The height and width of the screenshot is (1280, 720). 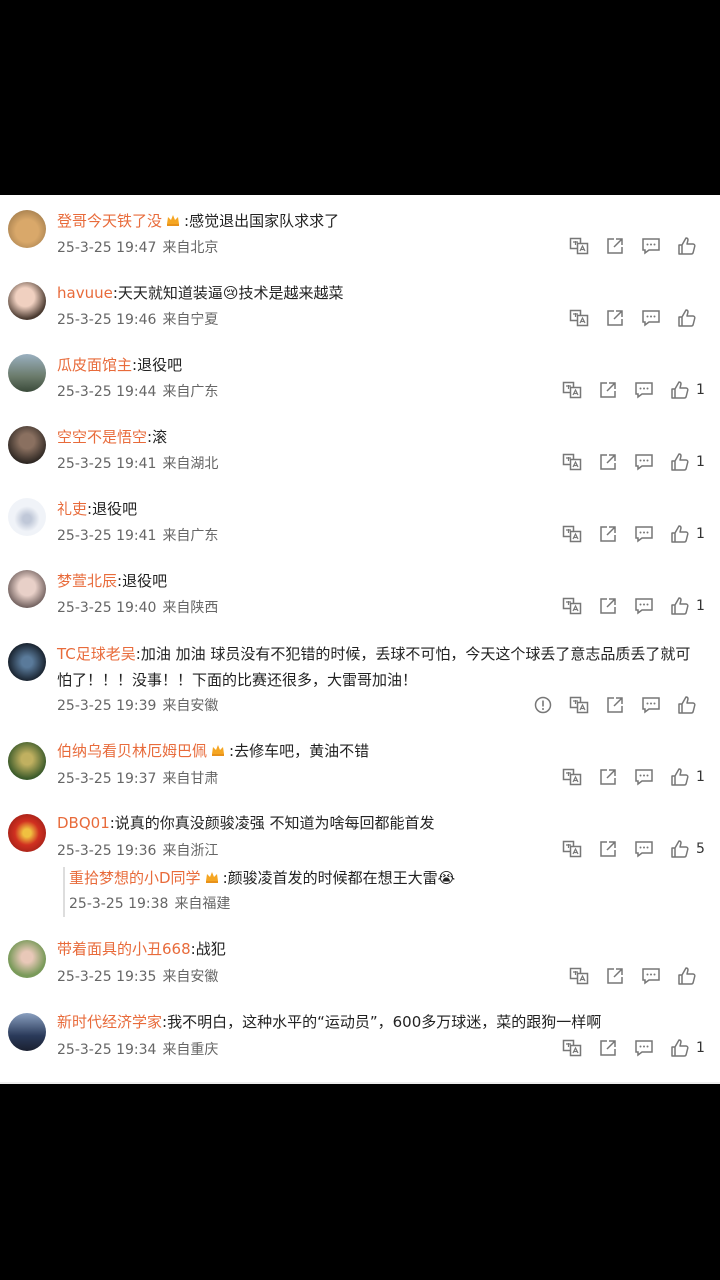 I want to click on username: TC足球老吴, so click(x=96, y=654).